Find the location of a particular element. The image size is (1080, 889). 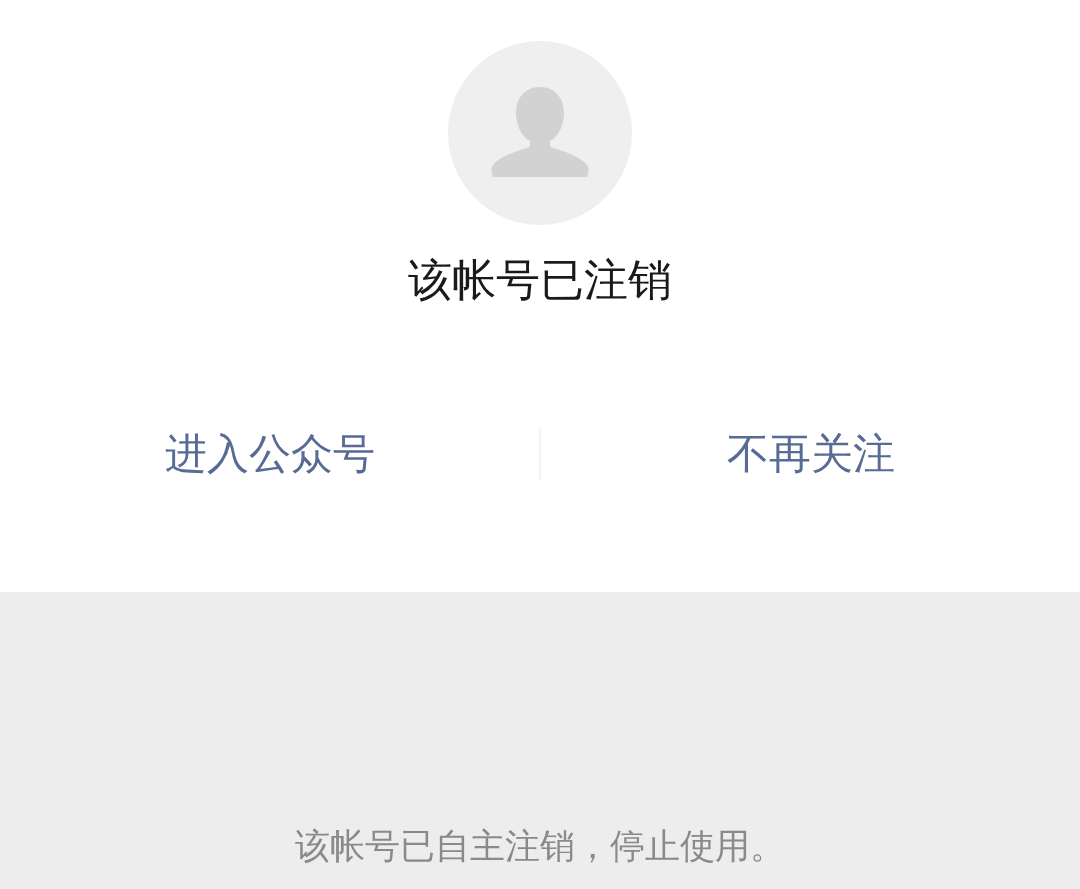

action-link: 不再关注 is located at coordinates (810, 454).